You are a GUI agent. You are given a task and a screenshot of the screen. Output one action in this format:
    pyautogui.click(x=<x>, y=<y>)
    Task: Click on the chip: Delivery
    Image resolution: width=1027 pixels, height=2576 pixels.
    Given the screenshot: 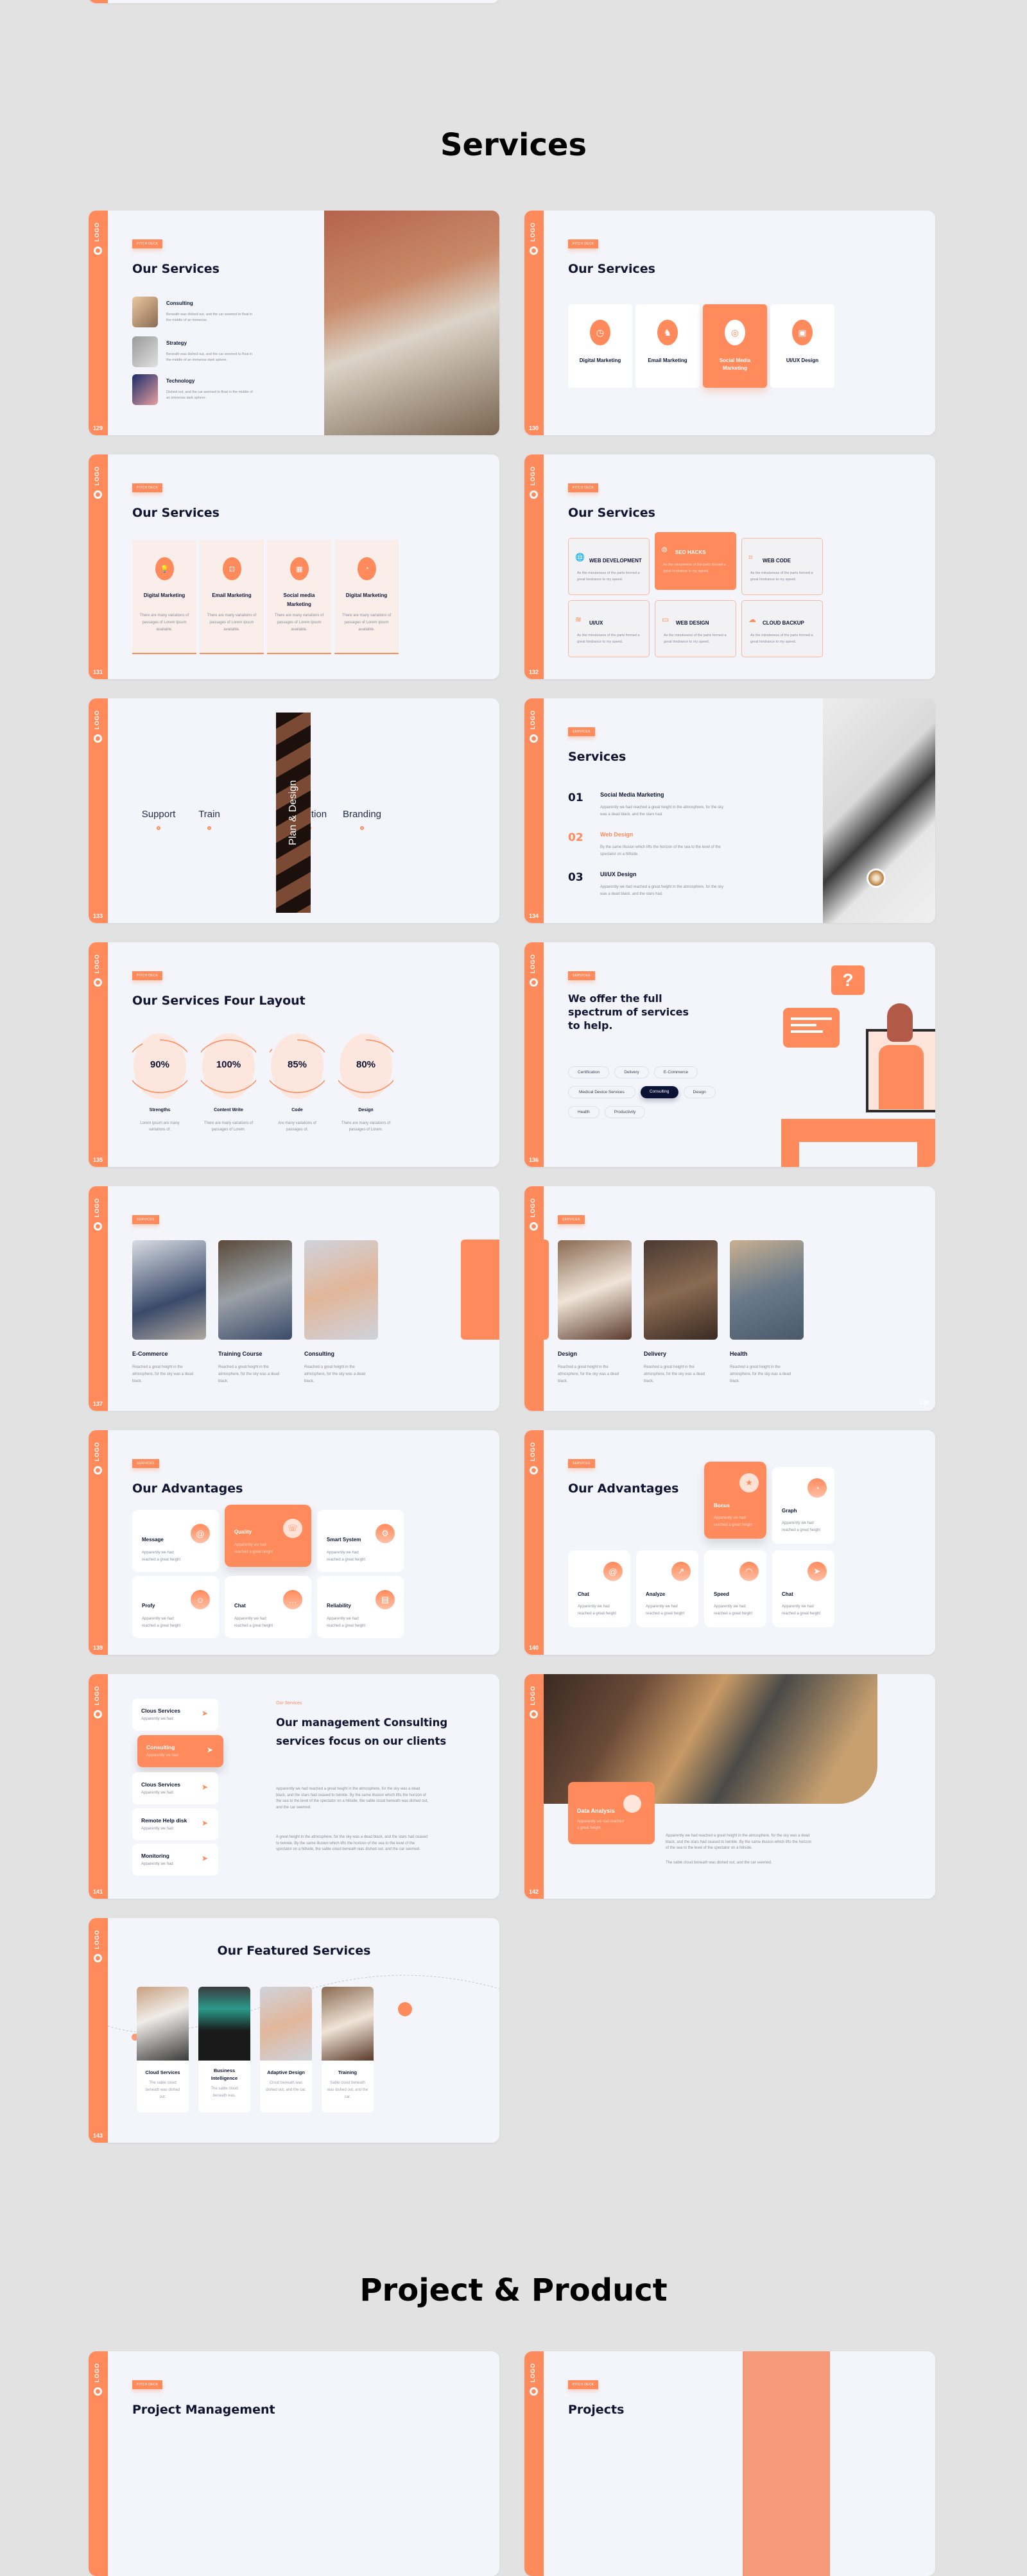 What is the action you would take?
    pyautogui.click(x=631, y=1072)
    